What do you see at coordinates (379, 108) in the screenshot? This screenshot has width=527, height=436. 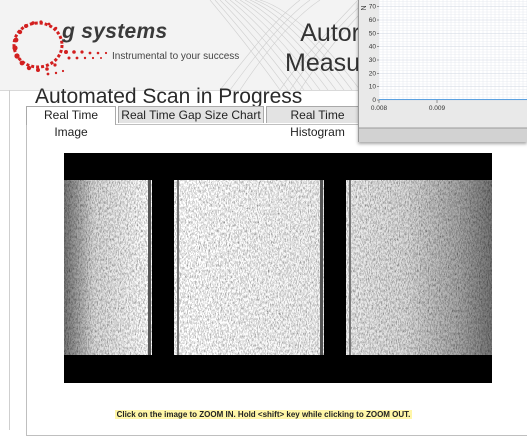 I see `chart-x-tick-label: 0.008` at bounding box center [379, 108].